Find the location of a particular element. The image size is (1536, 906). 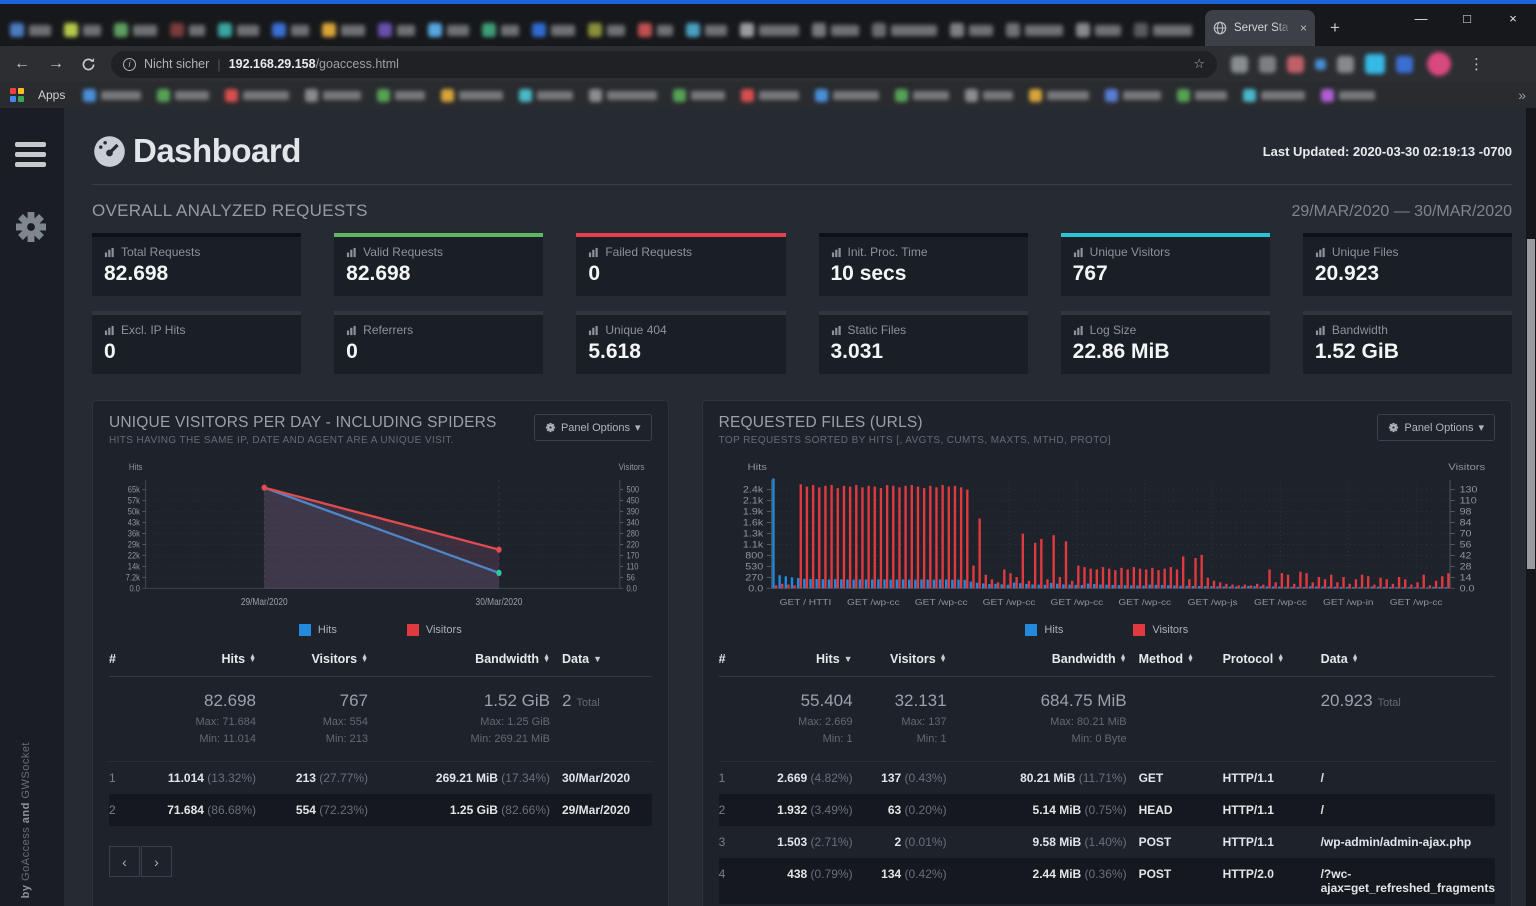

stat-label: Unique 404 is located at coordinates (636, 330).